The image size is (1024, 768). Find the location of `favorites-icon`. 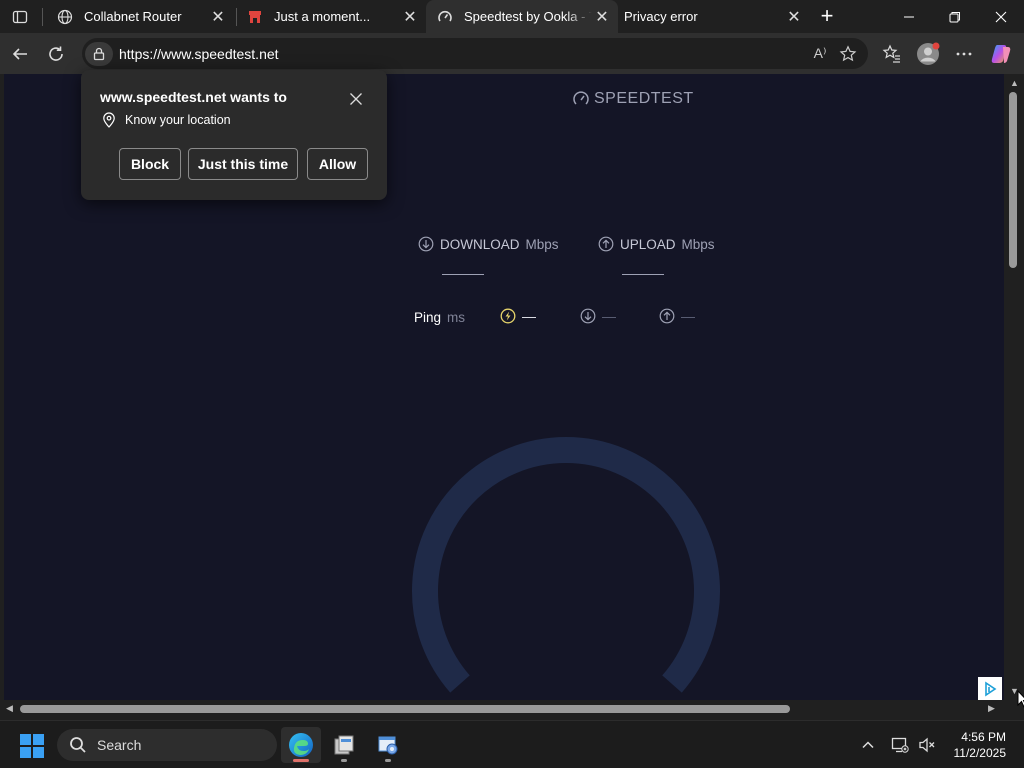

favorites-icon is located at coordinates (891, 53).